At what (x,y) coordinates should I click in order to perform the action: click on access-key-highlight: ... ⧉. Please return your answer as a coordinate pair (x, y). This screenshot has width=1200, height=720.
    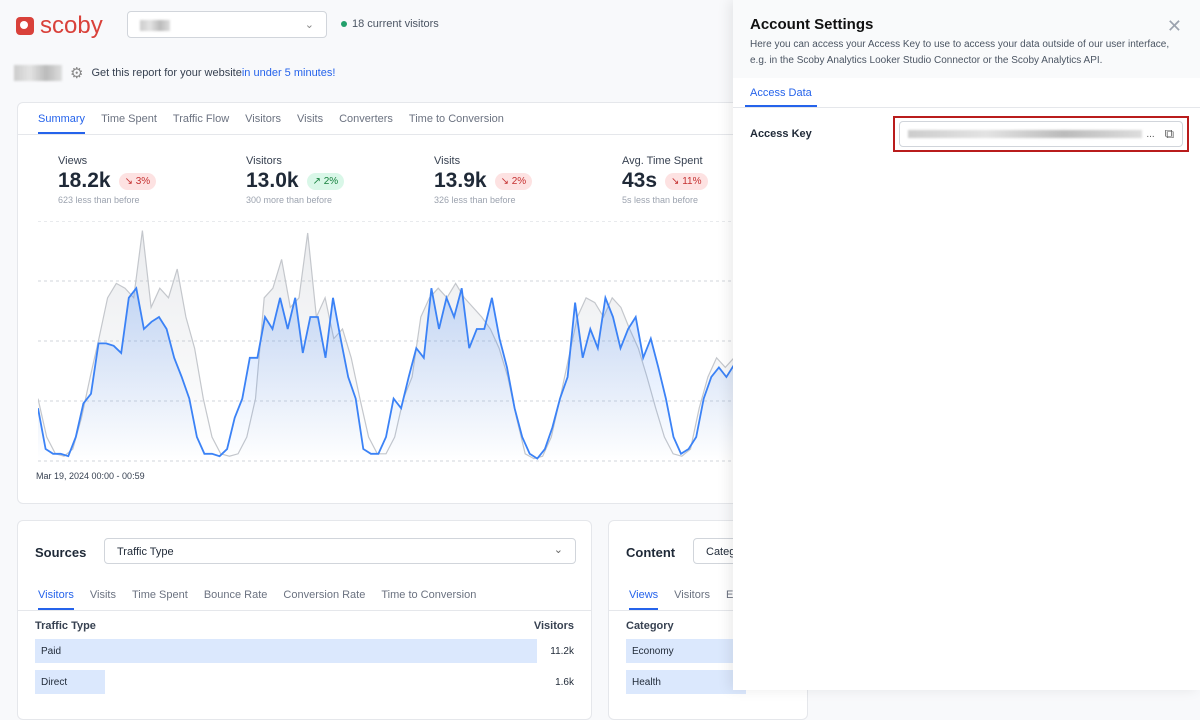
    Looking at the image, I should click on (1041, 134).